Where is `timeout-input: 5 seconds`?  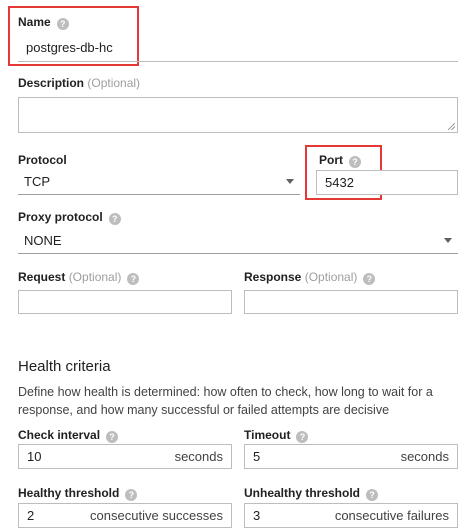
timeout-input: 5 seconds is located at coordinates (351, 456).